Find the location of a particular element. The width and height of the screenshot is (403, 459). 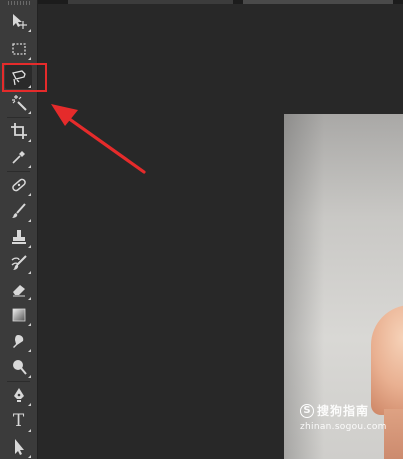

crop-tool-icon is located at coordinates (18, 131).